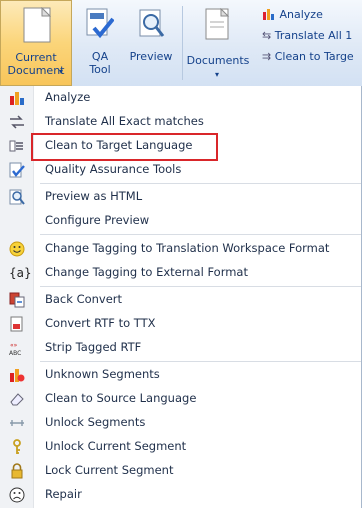 The height and width of the screenshot is (508, 362). I want to click on eraser-icon, so click(17, 399).